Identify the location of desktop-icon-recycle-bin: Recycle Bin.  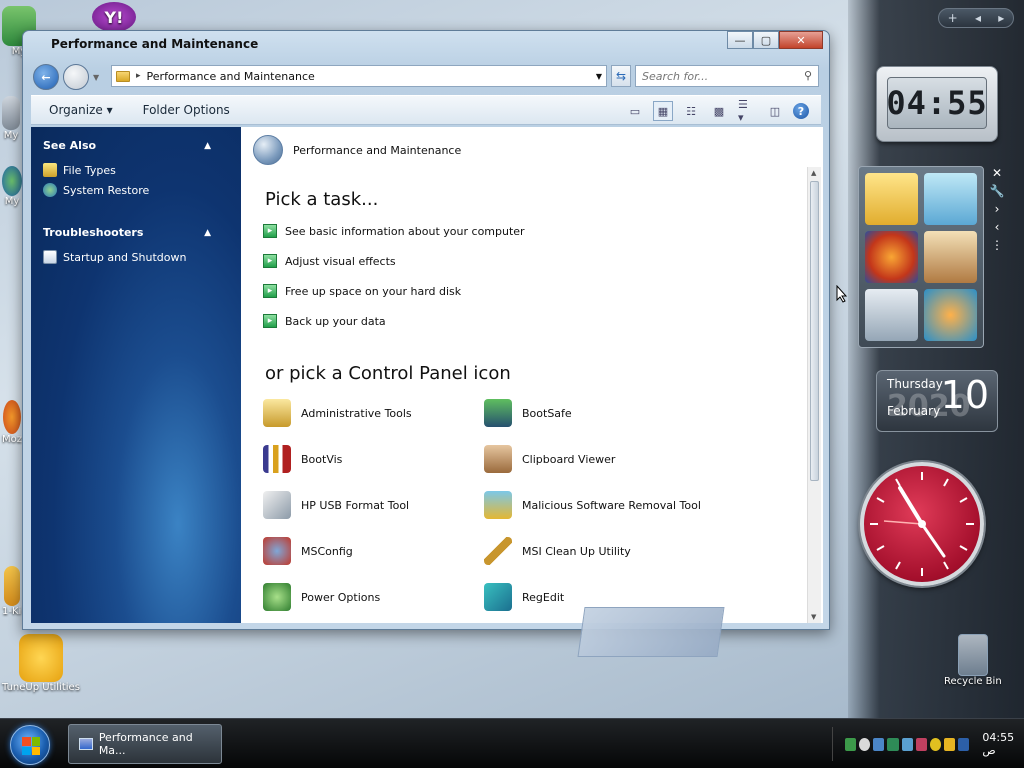
(973, 660).